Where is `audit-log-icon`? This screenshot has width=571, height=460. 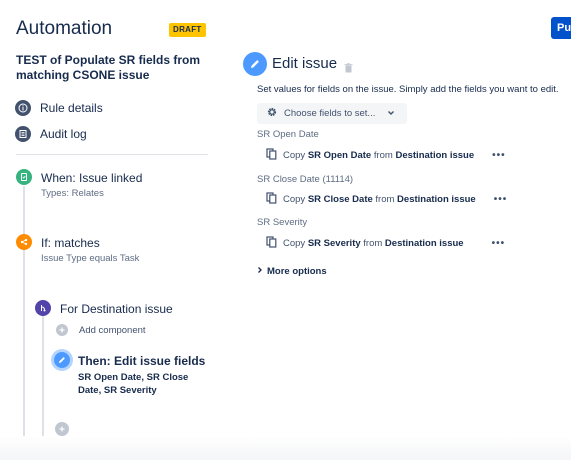 audit-log-icon is located at coordinates (23, 134).